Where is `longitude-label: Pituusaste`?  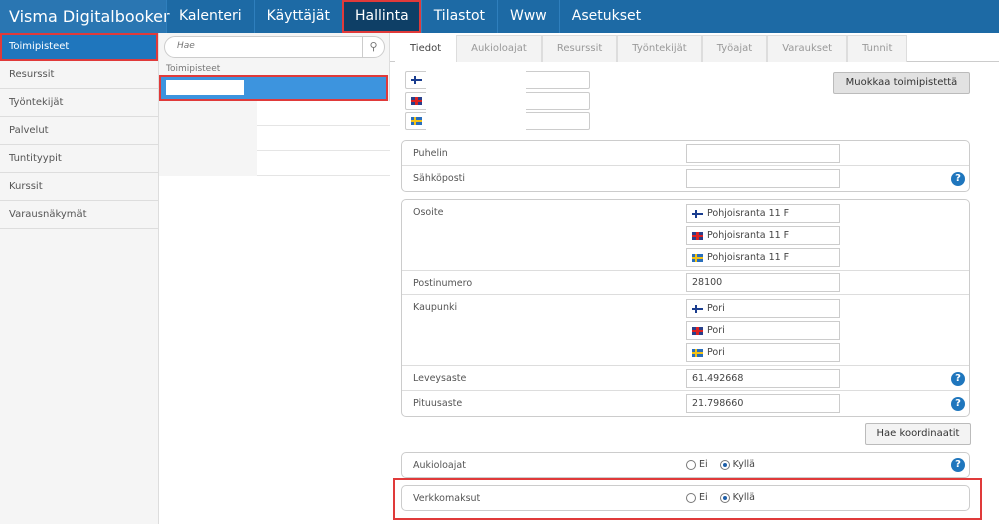 longitude-label: Pituusaste is located at coordinates (438, 403).